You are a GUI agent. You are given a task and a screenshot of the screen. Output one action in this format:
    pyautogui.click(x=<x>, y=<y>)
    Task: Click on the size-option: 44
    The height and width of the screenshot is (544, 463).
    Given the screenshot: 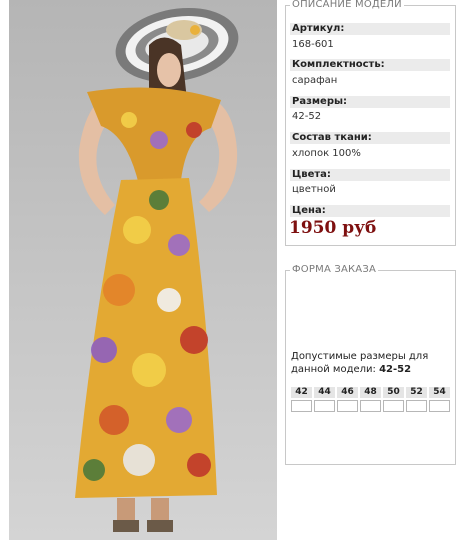 What is the action you would take?
    pyautogui.click(x=324, y=399)
    